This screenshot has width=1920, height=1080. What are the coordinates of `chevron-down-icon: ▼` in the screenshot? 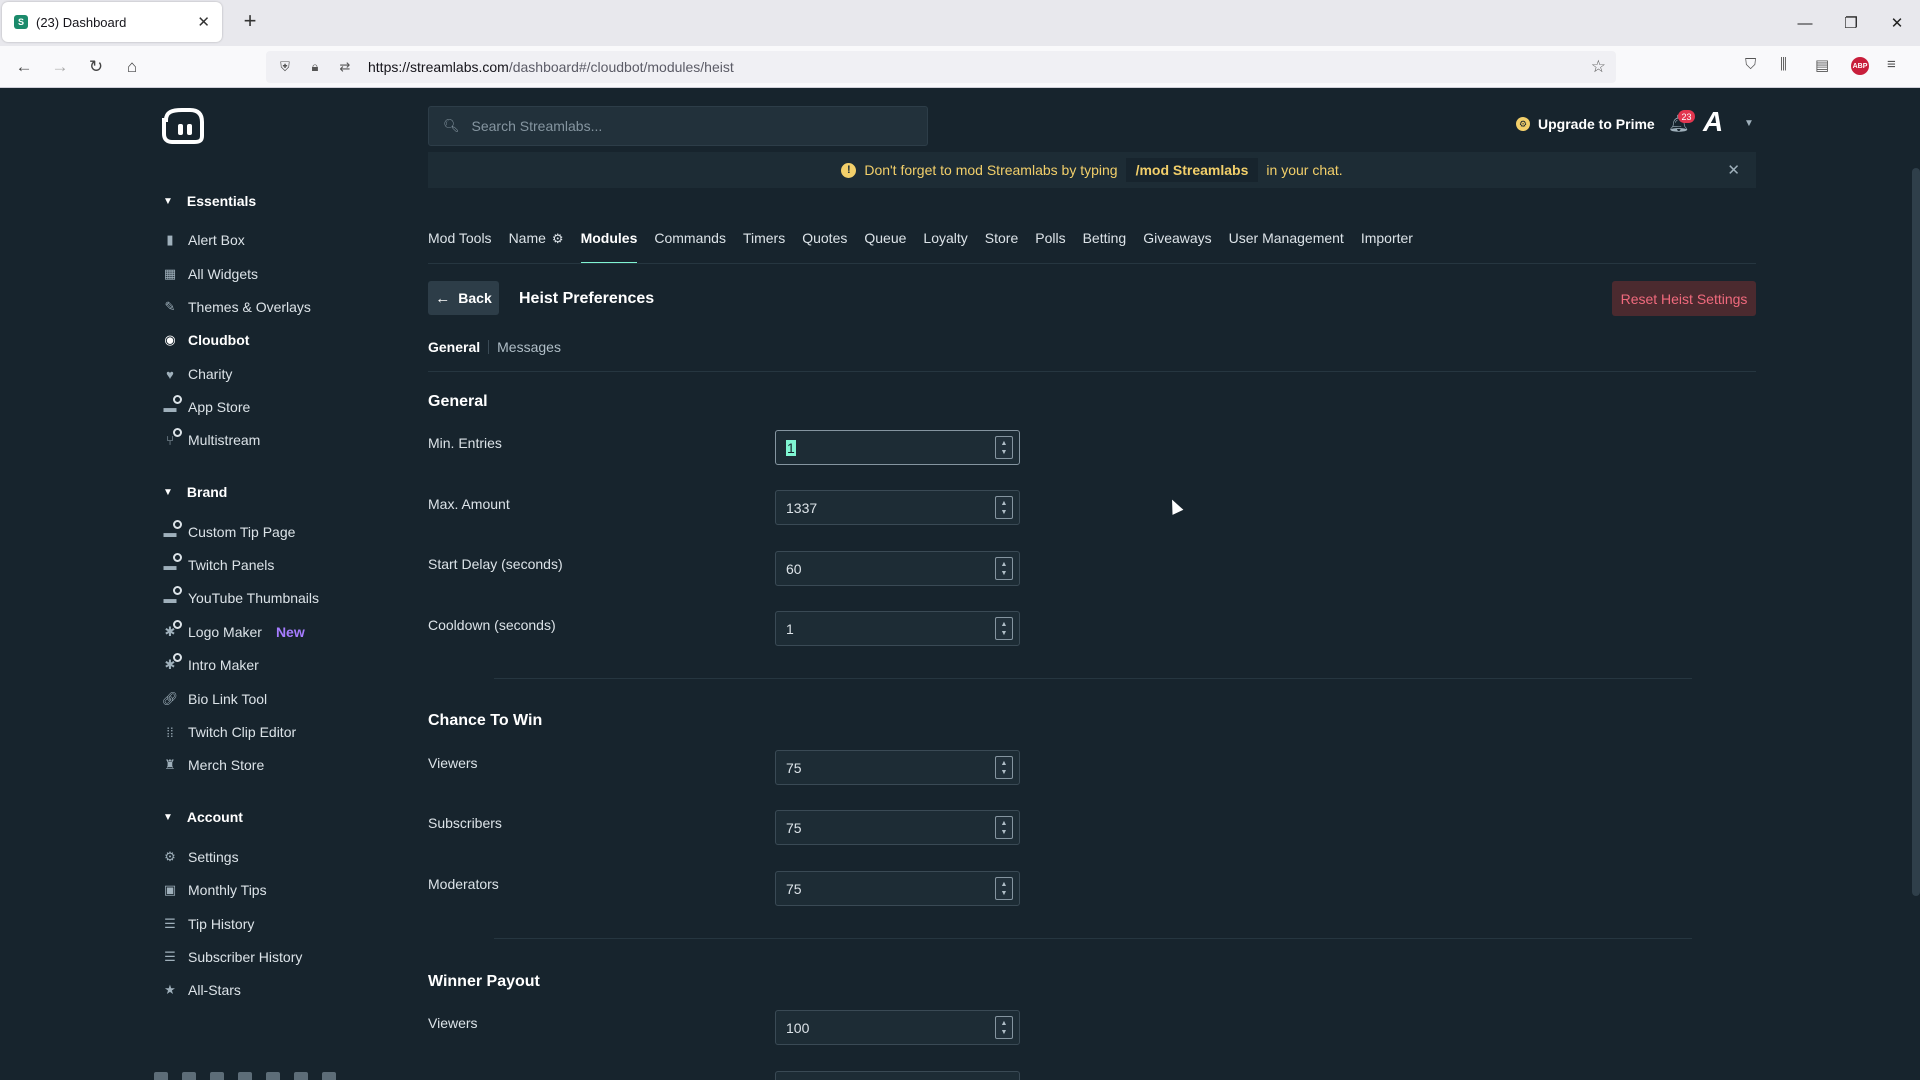 It's located at (1749, 123).